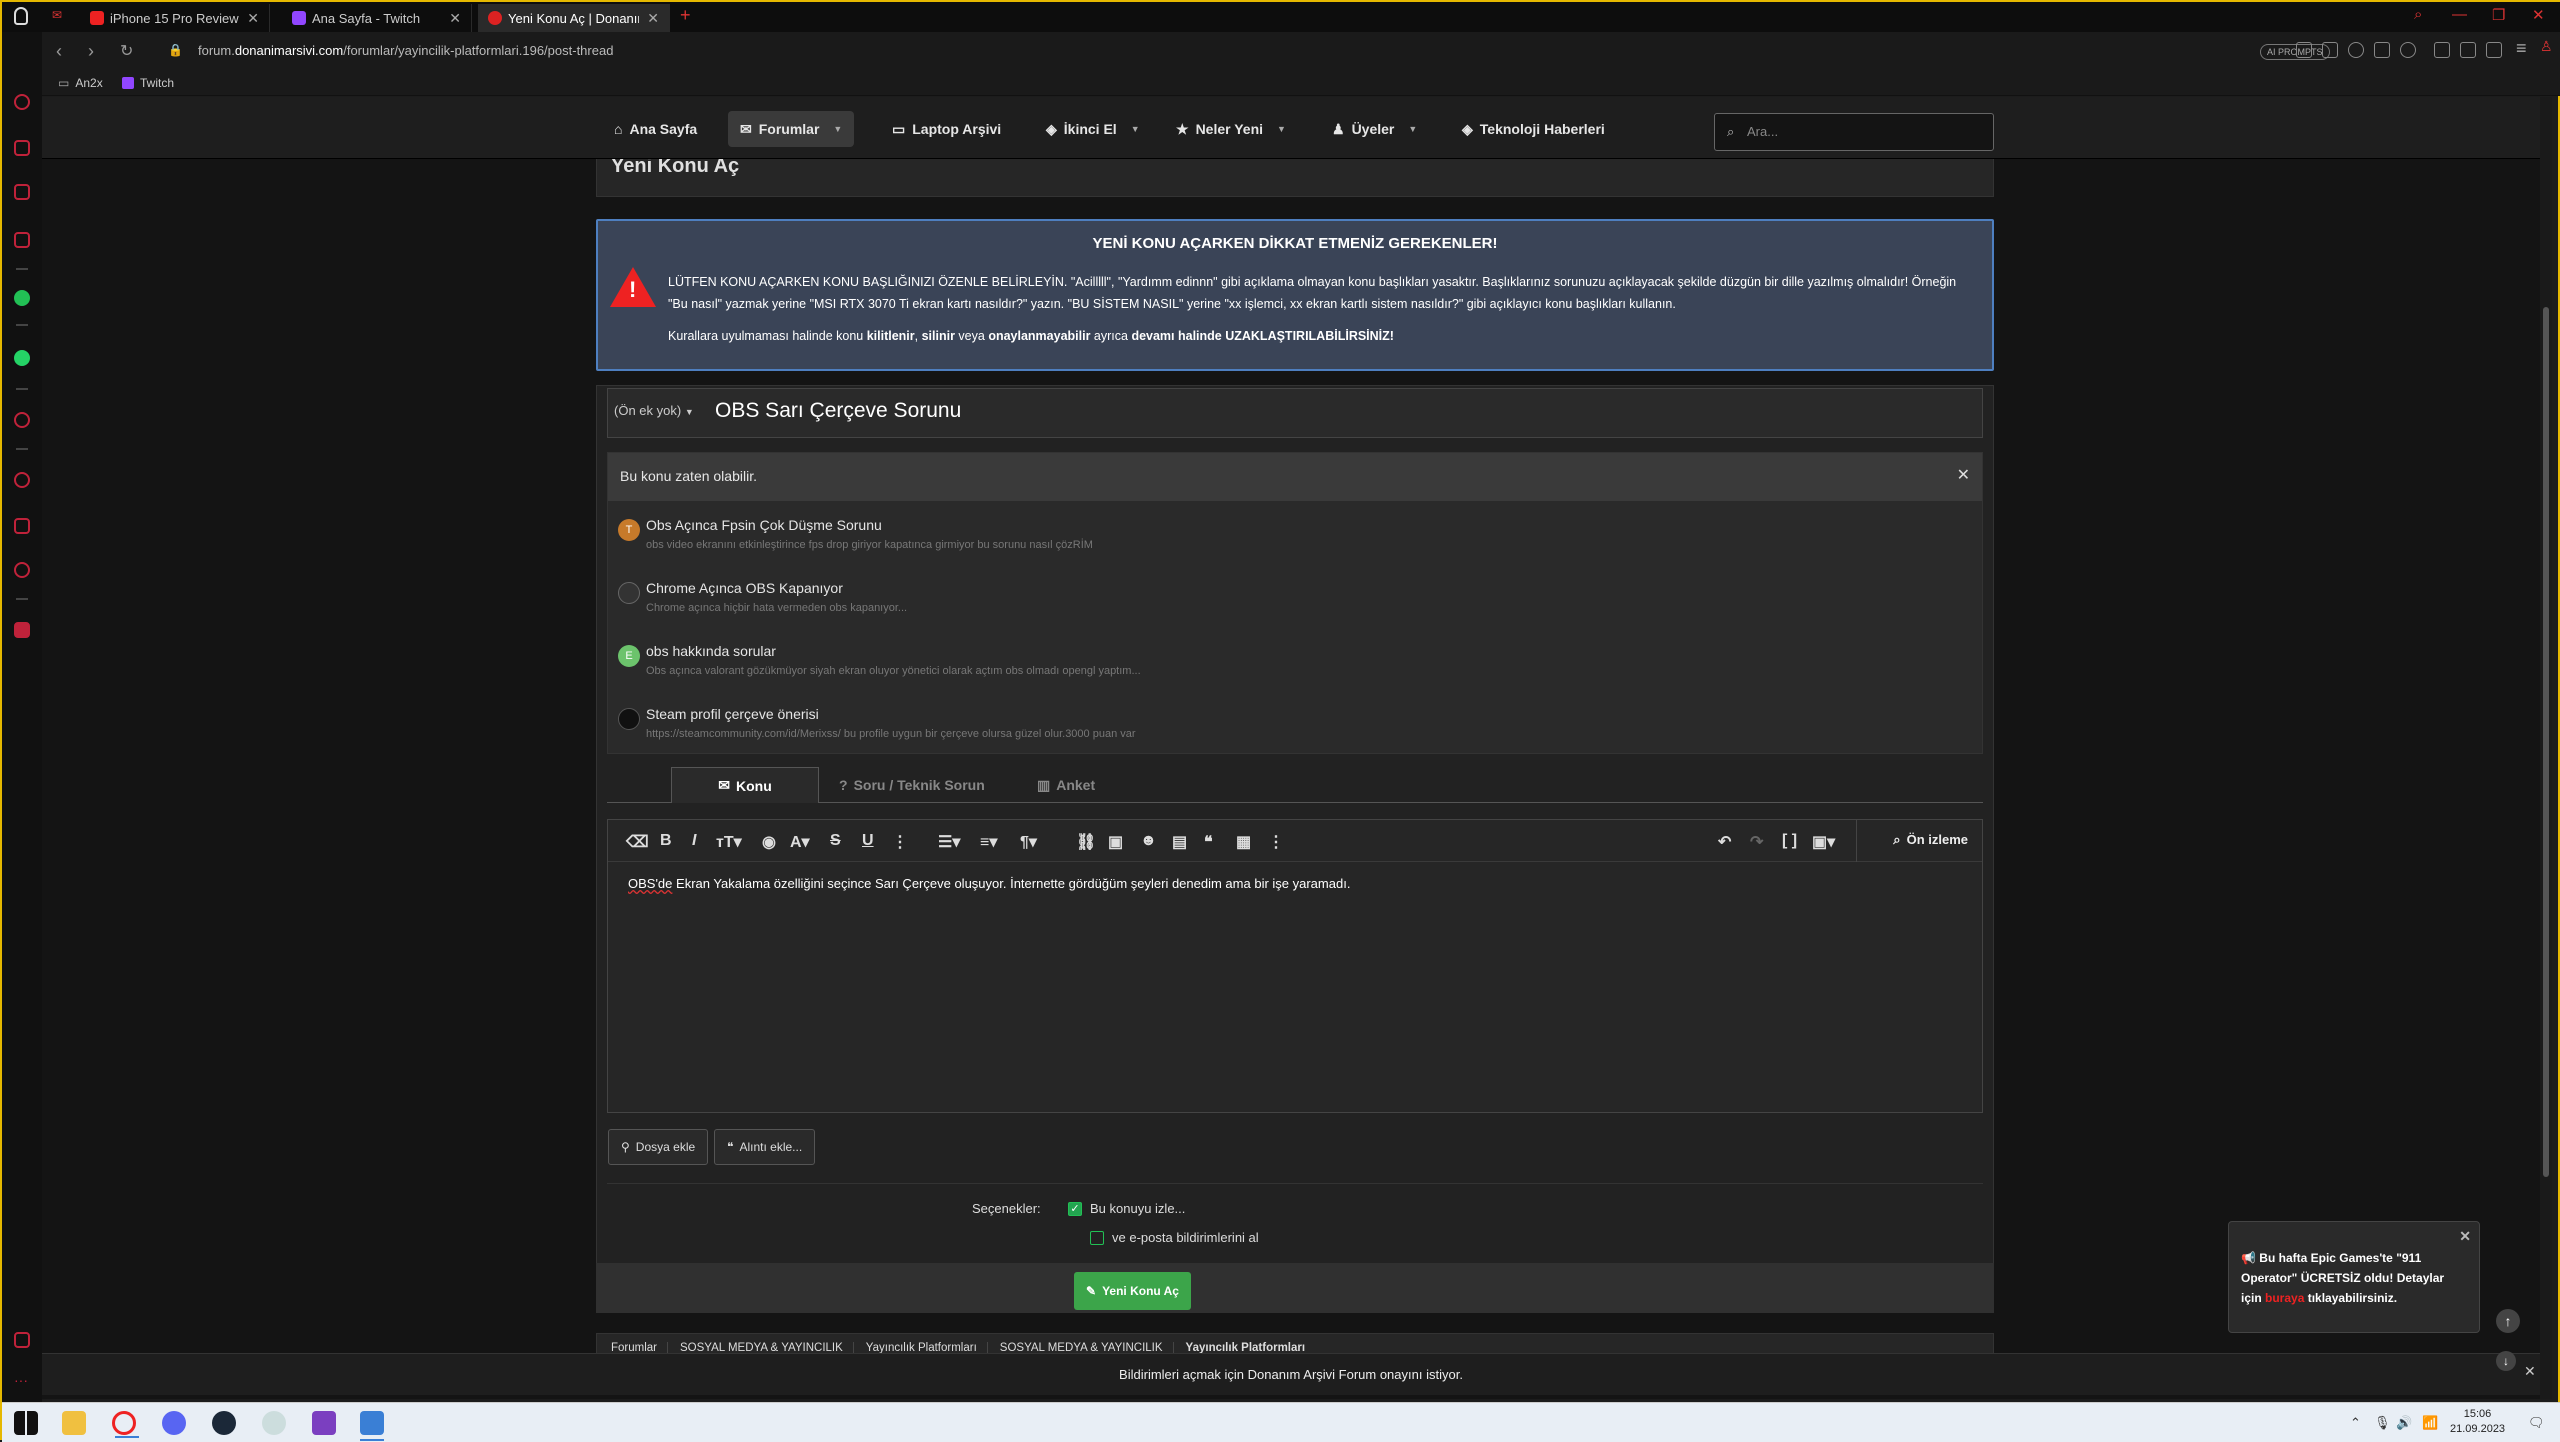 This screenshot has height=1442, width=2560. What do you see at coordinates (764, 525) in the screenshot?
I see `similar-thread-title: Obs Açınca Fpsin Çok Düşme Sorunu` at bounding box center [764, 525].